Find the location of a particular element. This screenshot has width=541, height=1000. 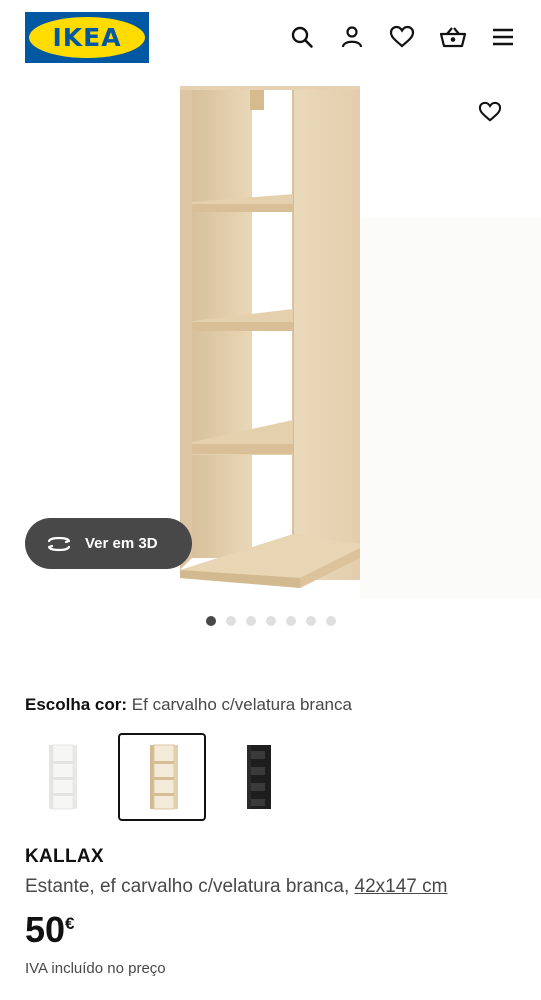

vat-note: IVA incluído no preço is located at coordinates (95, 968).